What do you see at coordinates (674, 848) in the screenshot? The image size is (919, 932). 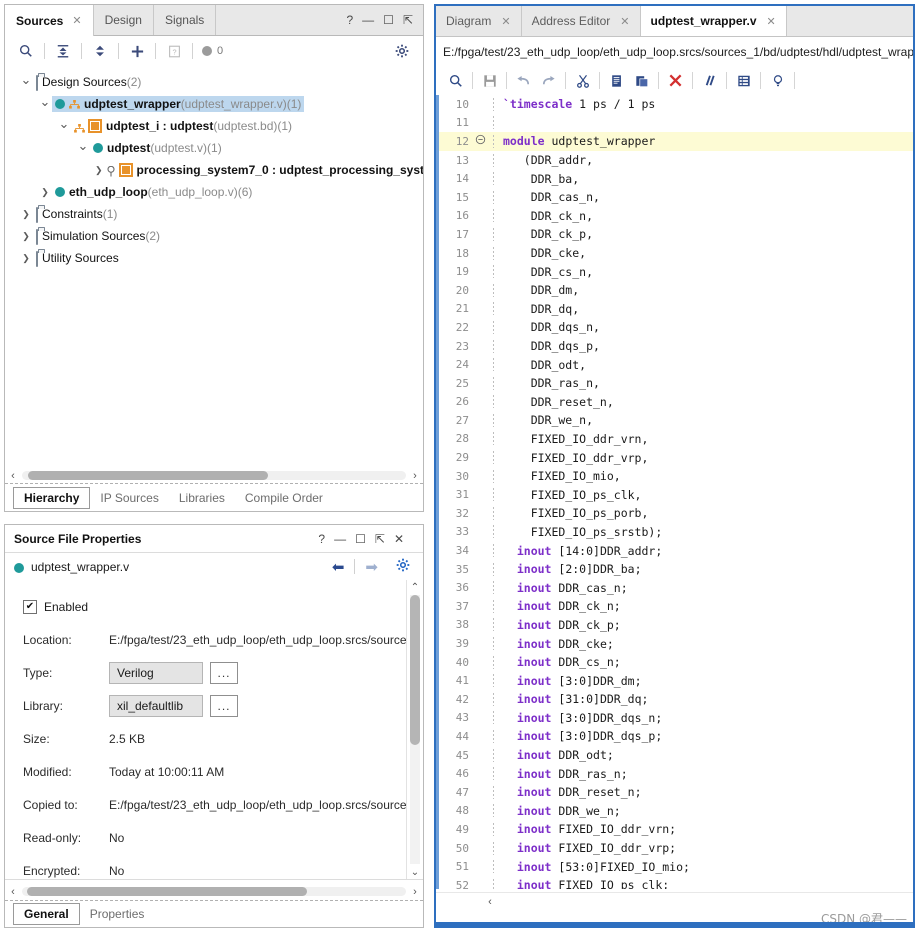 I see `code-line: 50 inout FIXED_IO_ddr_vrp;` at bounding box center [674, 848].